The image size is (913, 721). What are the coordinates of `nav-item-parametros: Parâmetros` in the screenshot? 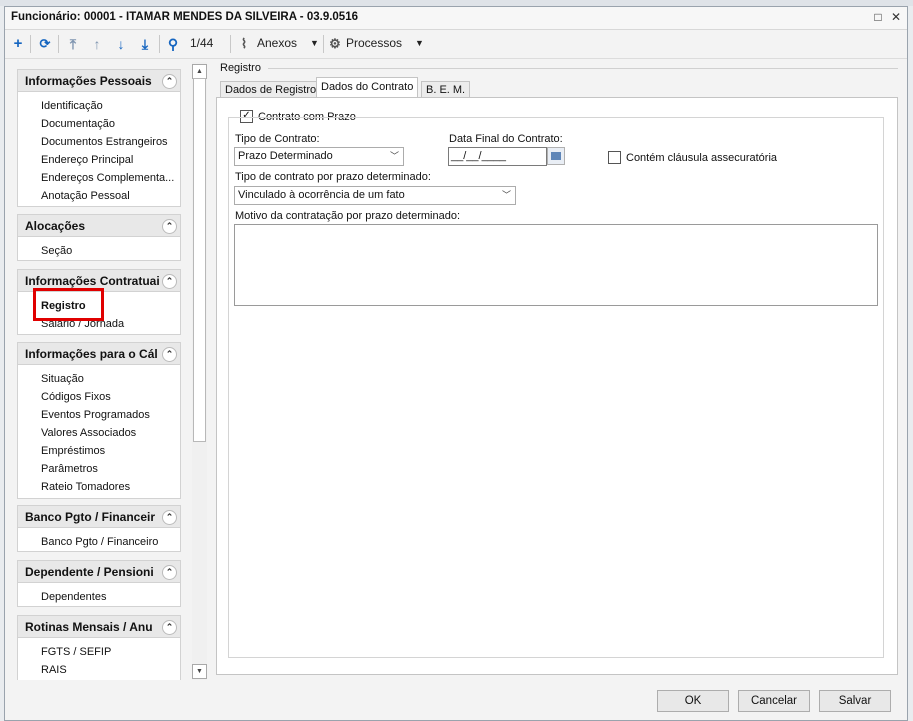 It's located at (69, 469).